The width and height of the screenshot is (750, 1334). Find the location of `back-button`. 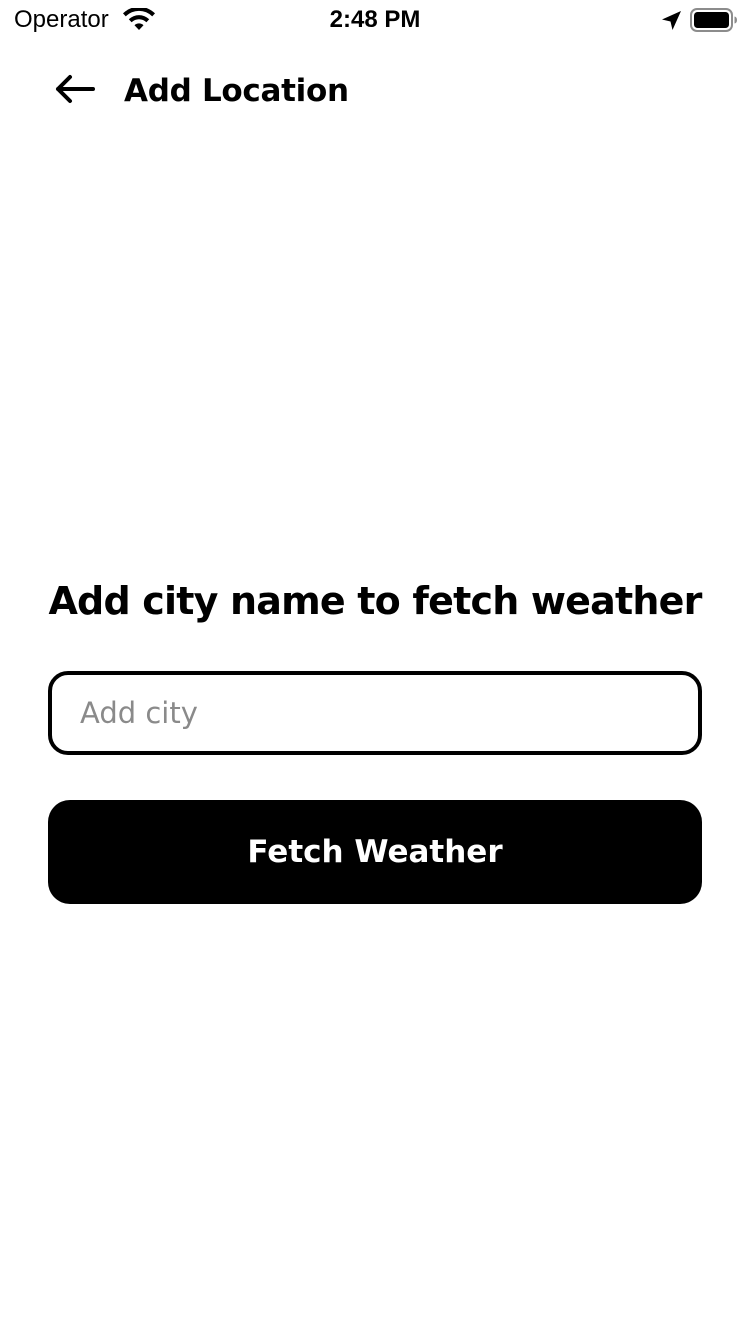

back-button is located at coordinates (75, 91).